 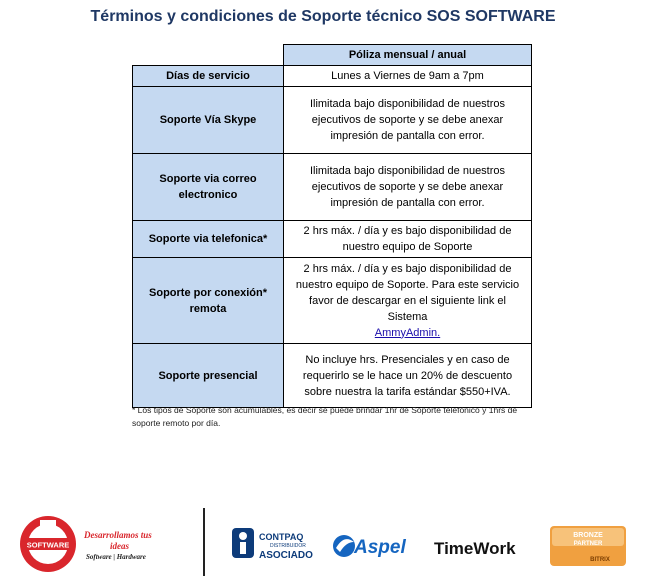 What do you see at coordinates (117, 535) in the screenshot?
I see `tagline-line-1: Desarrollamos tus` at bounding box center [117, 535].